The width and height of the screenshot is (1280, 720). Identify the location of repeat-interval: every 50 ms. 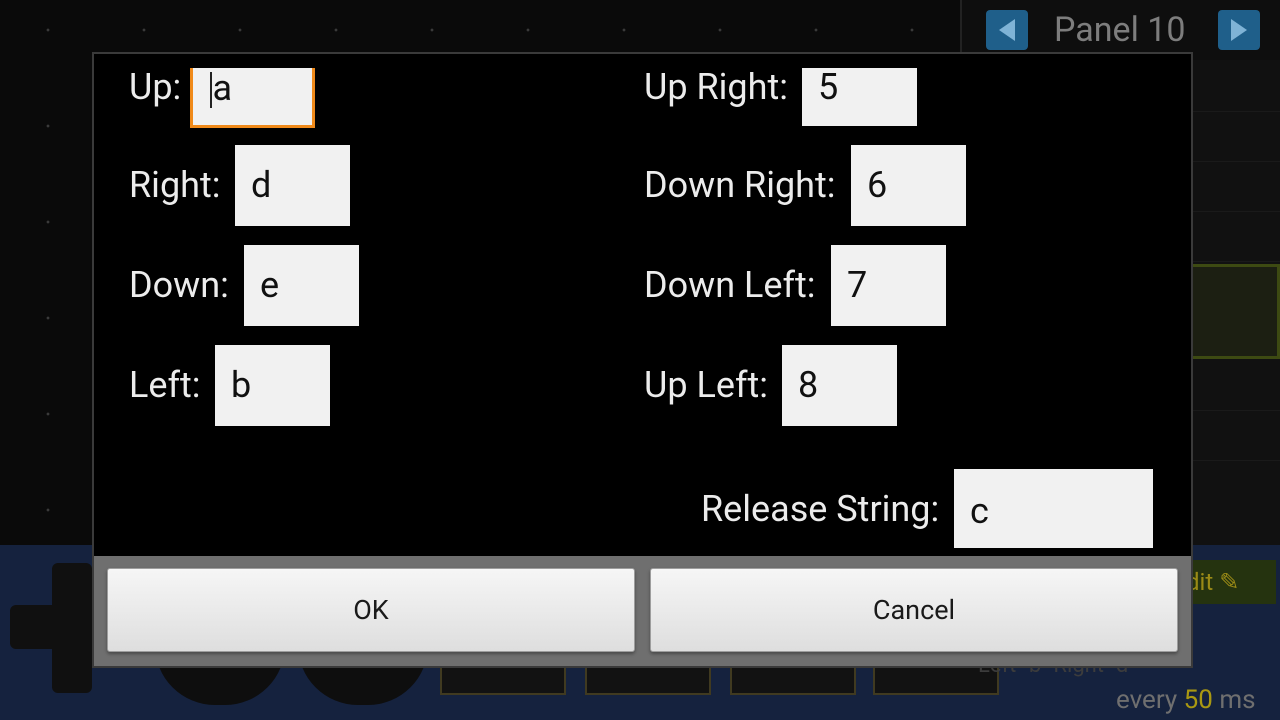
(1186, 700).